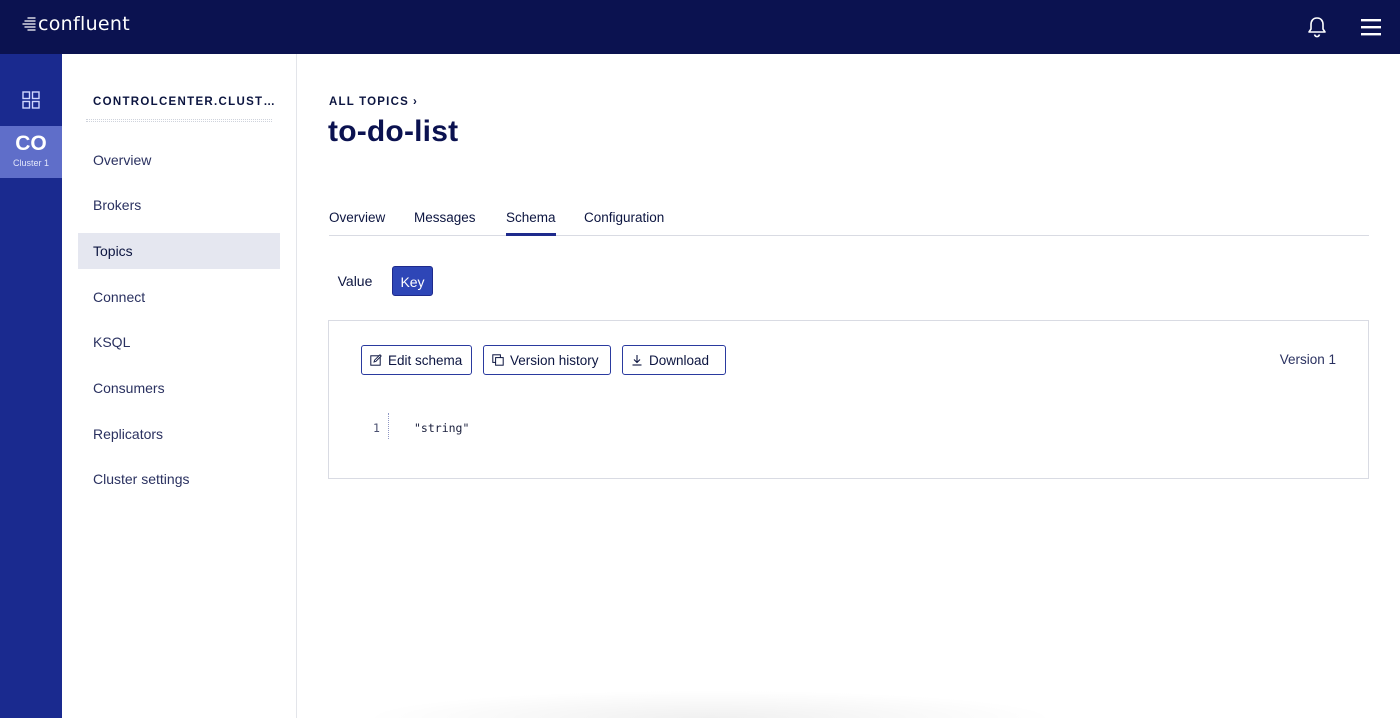 The height and width of the screenshot is (718, 1400). Describe the element at coordinates (29, 24) in the screenshot. I see `confluent-logo-icon` at that location.